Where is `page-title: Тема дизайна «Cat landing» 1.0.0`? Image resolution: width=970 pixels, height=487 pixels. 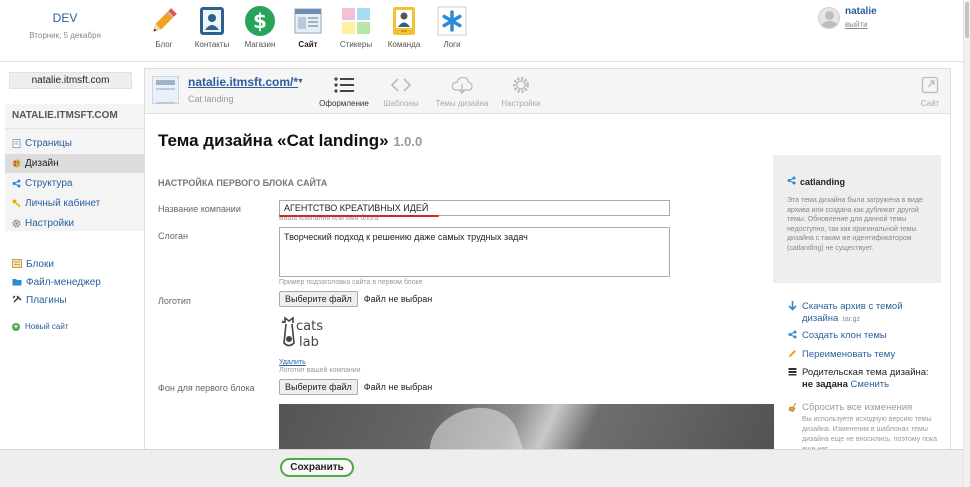
page-title: Тема дизайна «Cat landing» 1.0.0 is located at coordinates (290, 141).